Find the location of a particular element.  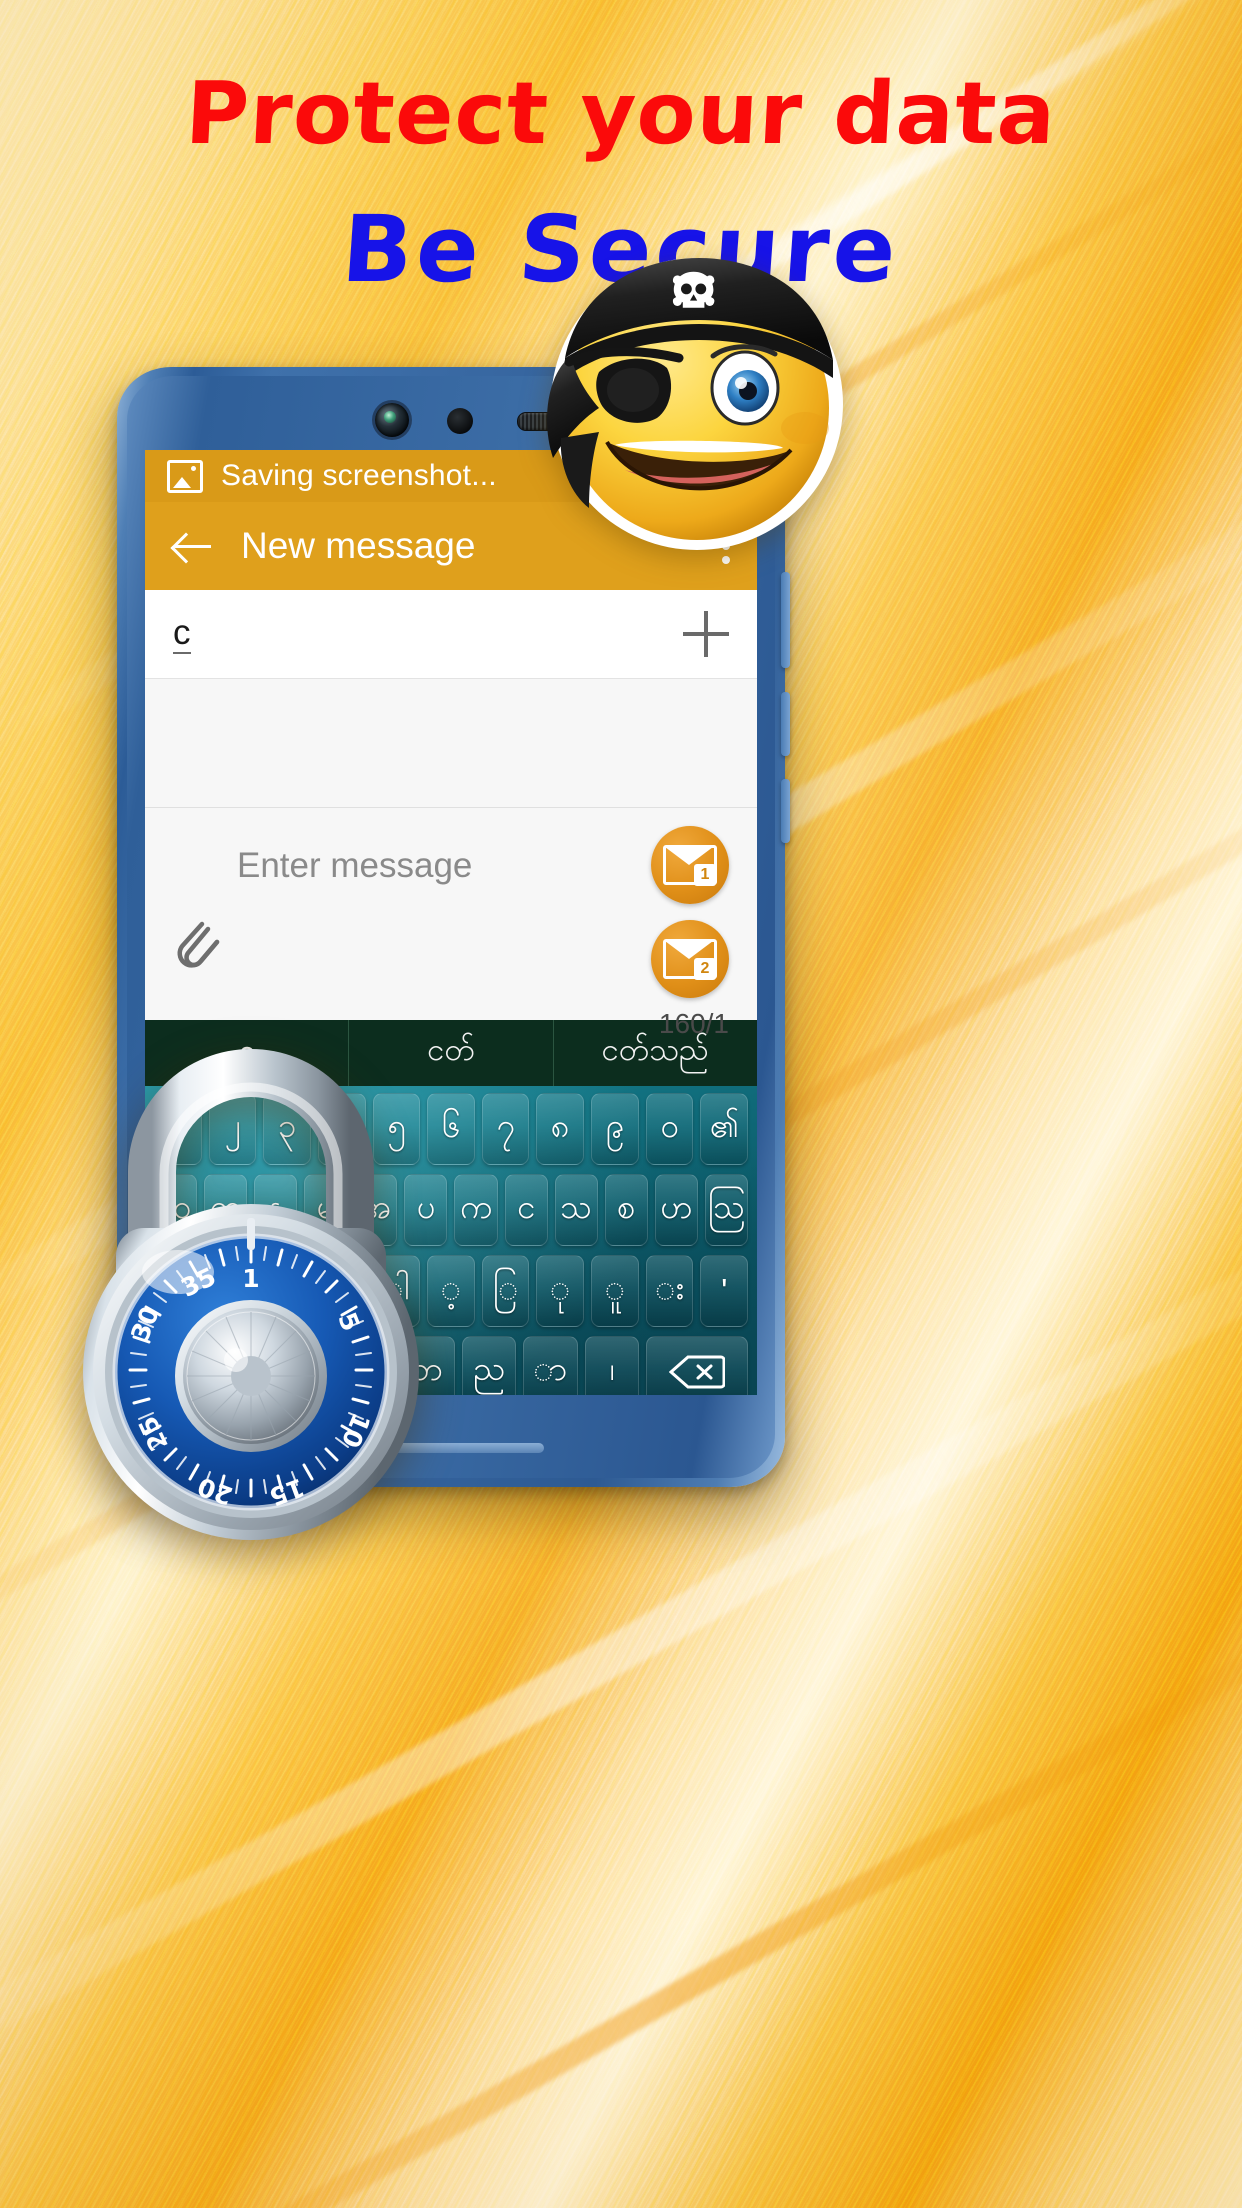

key: သ is located at coordinates (576, 1210).